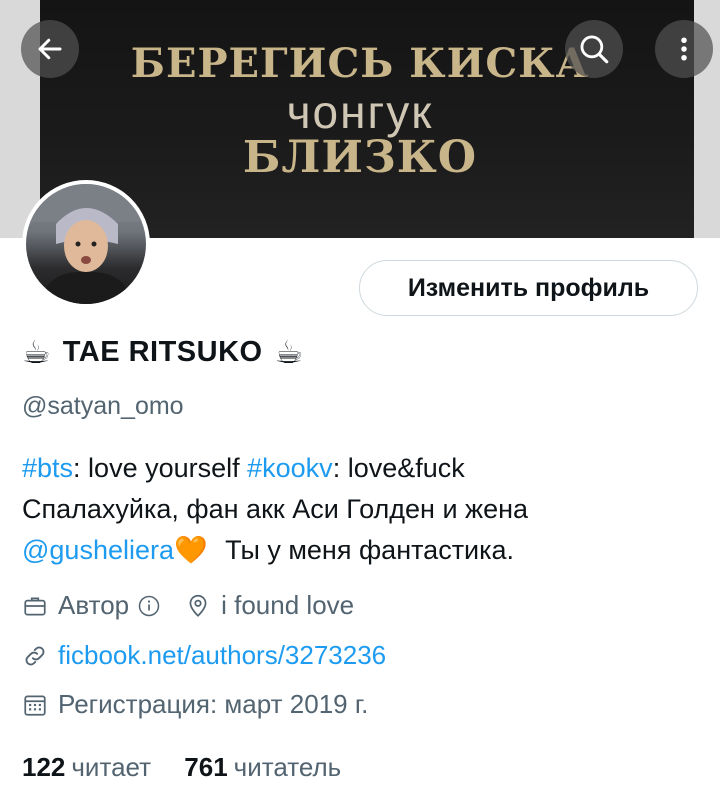  I want to click on profile-meta-category-location: Автор i found love, so click(188, 605).